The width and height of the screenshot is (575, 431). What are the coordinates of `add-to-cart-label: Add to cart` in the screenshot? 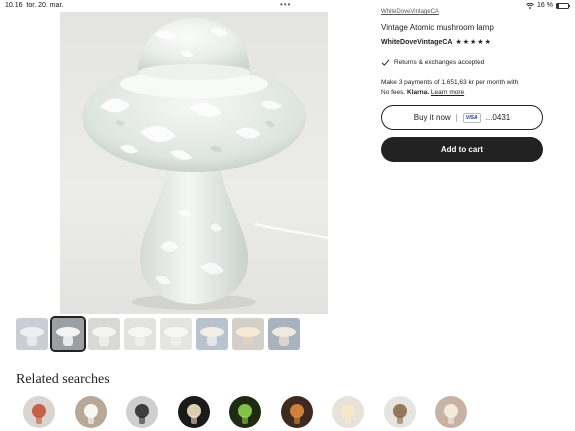 It's located at (462, 149).